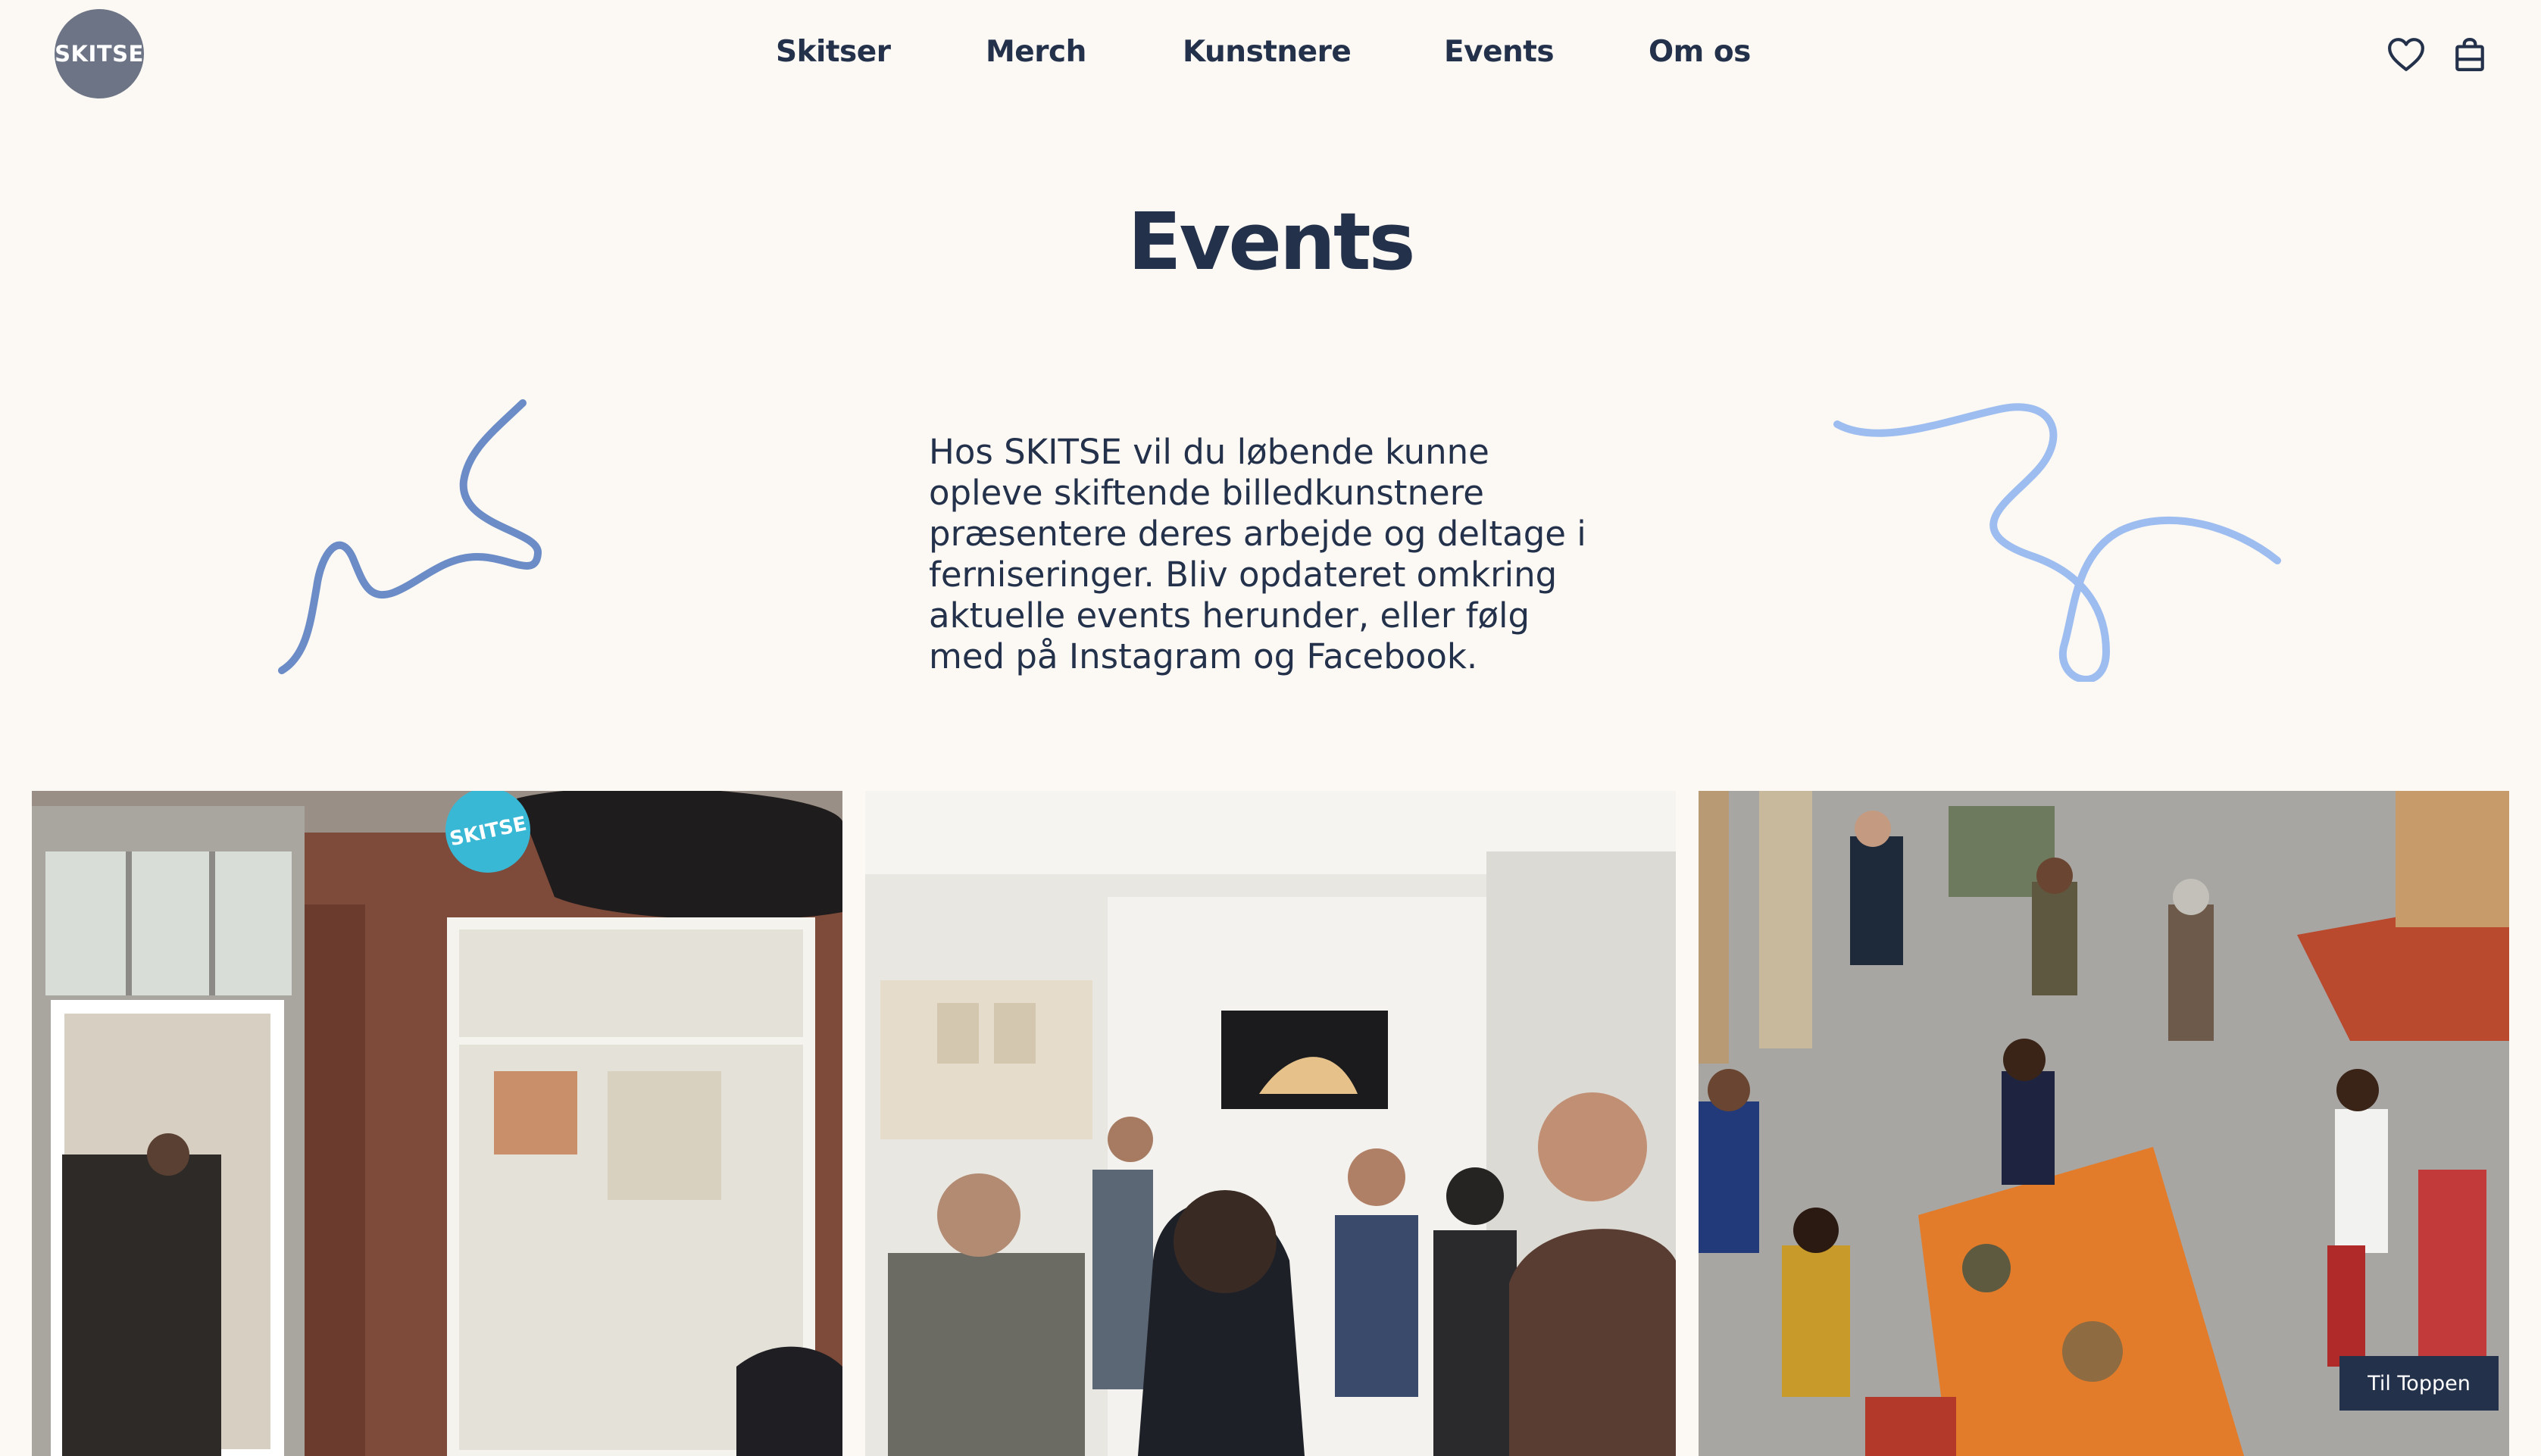 This screenshot has width=2541, height=1456. I want to click on nav-item-kunstnere: Kunstnere, so click(1267, 52).